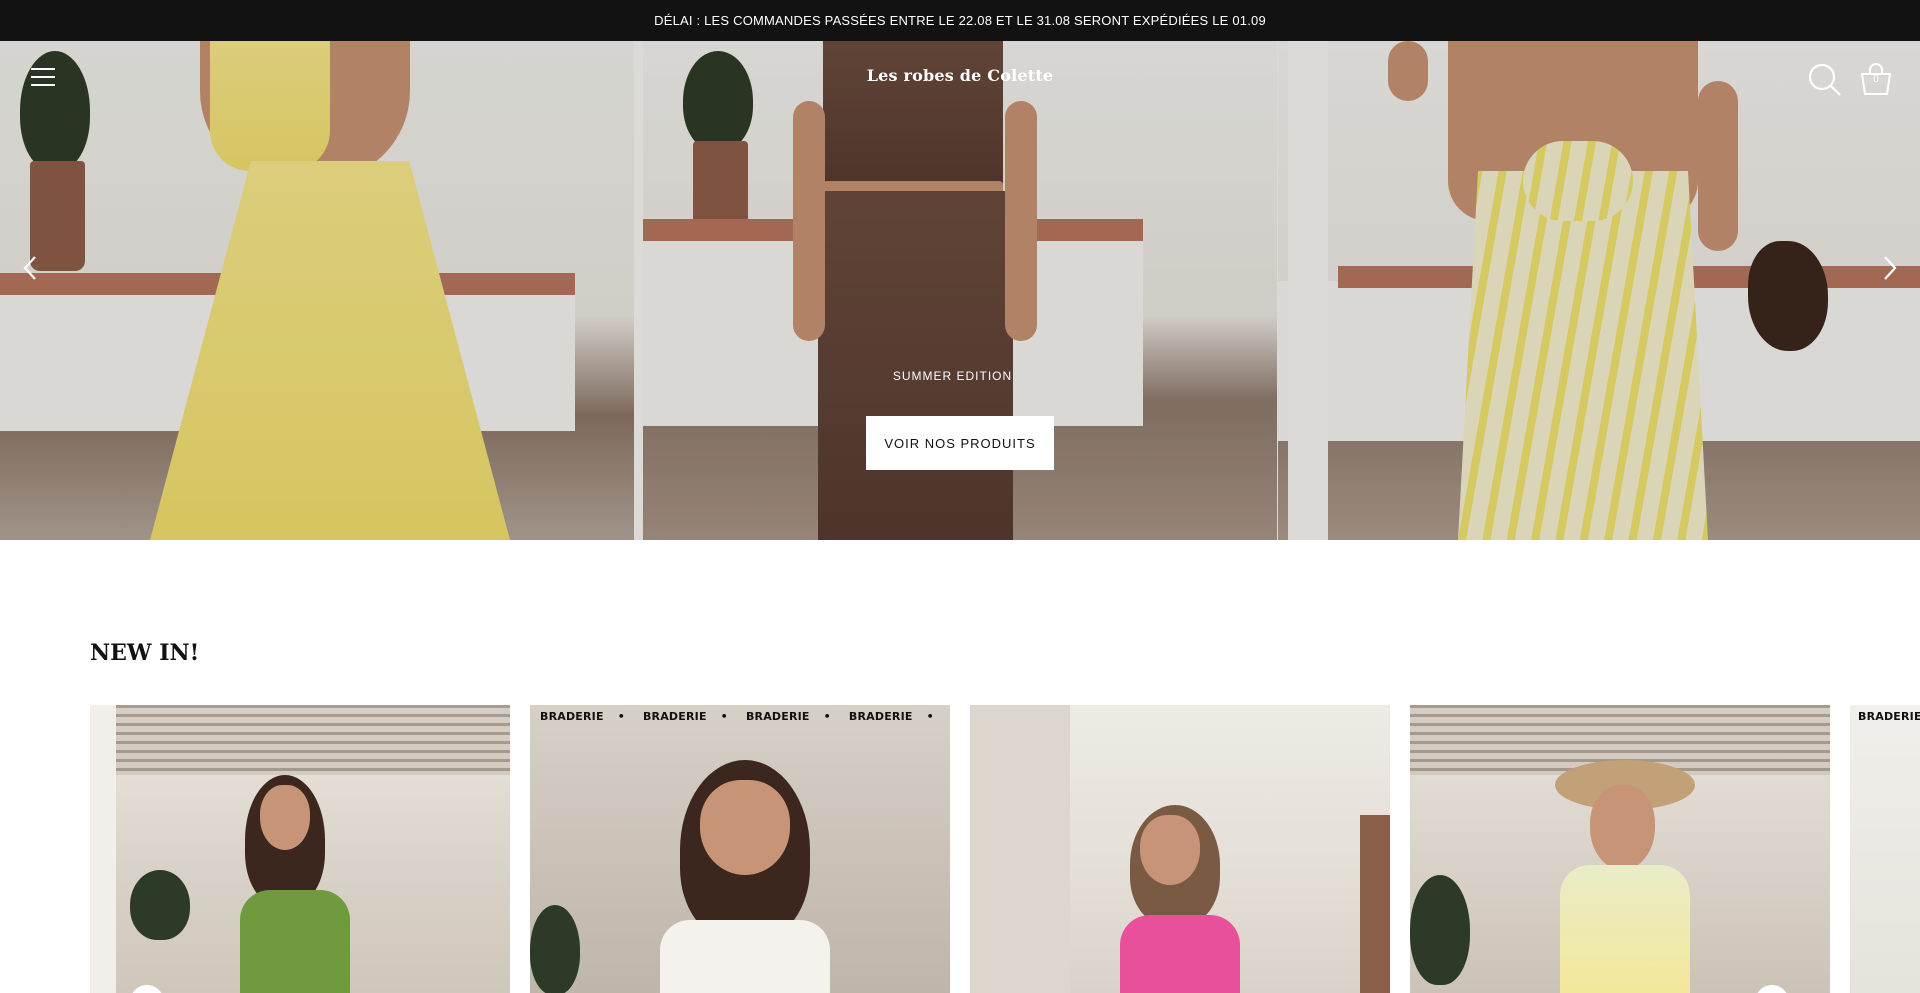  What do you see at coordinates (1825, 82) in the screenshot?
I see `search-icon` at bounding box center [1825, 82].